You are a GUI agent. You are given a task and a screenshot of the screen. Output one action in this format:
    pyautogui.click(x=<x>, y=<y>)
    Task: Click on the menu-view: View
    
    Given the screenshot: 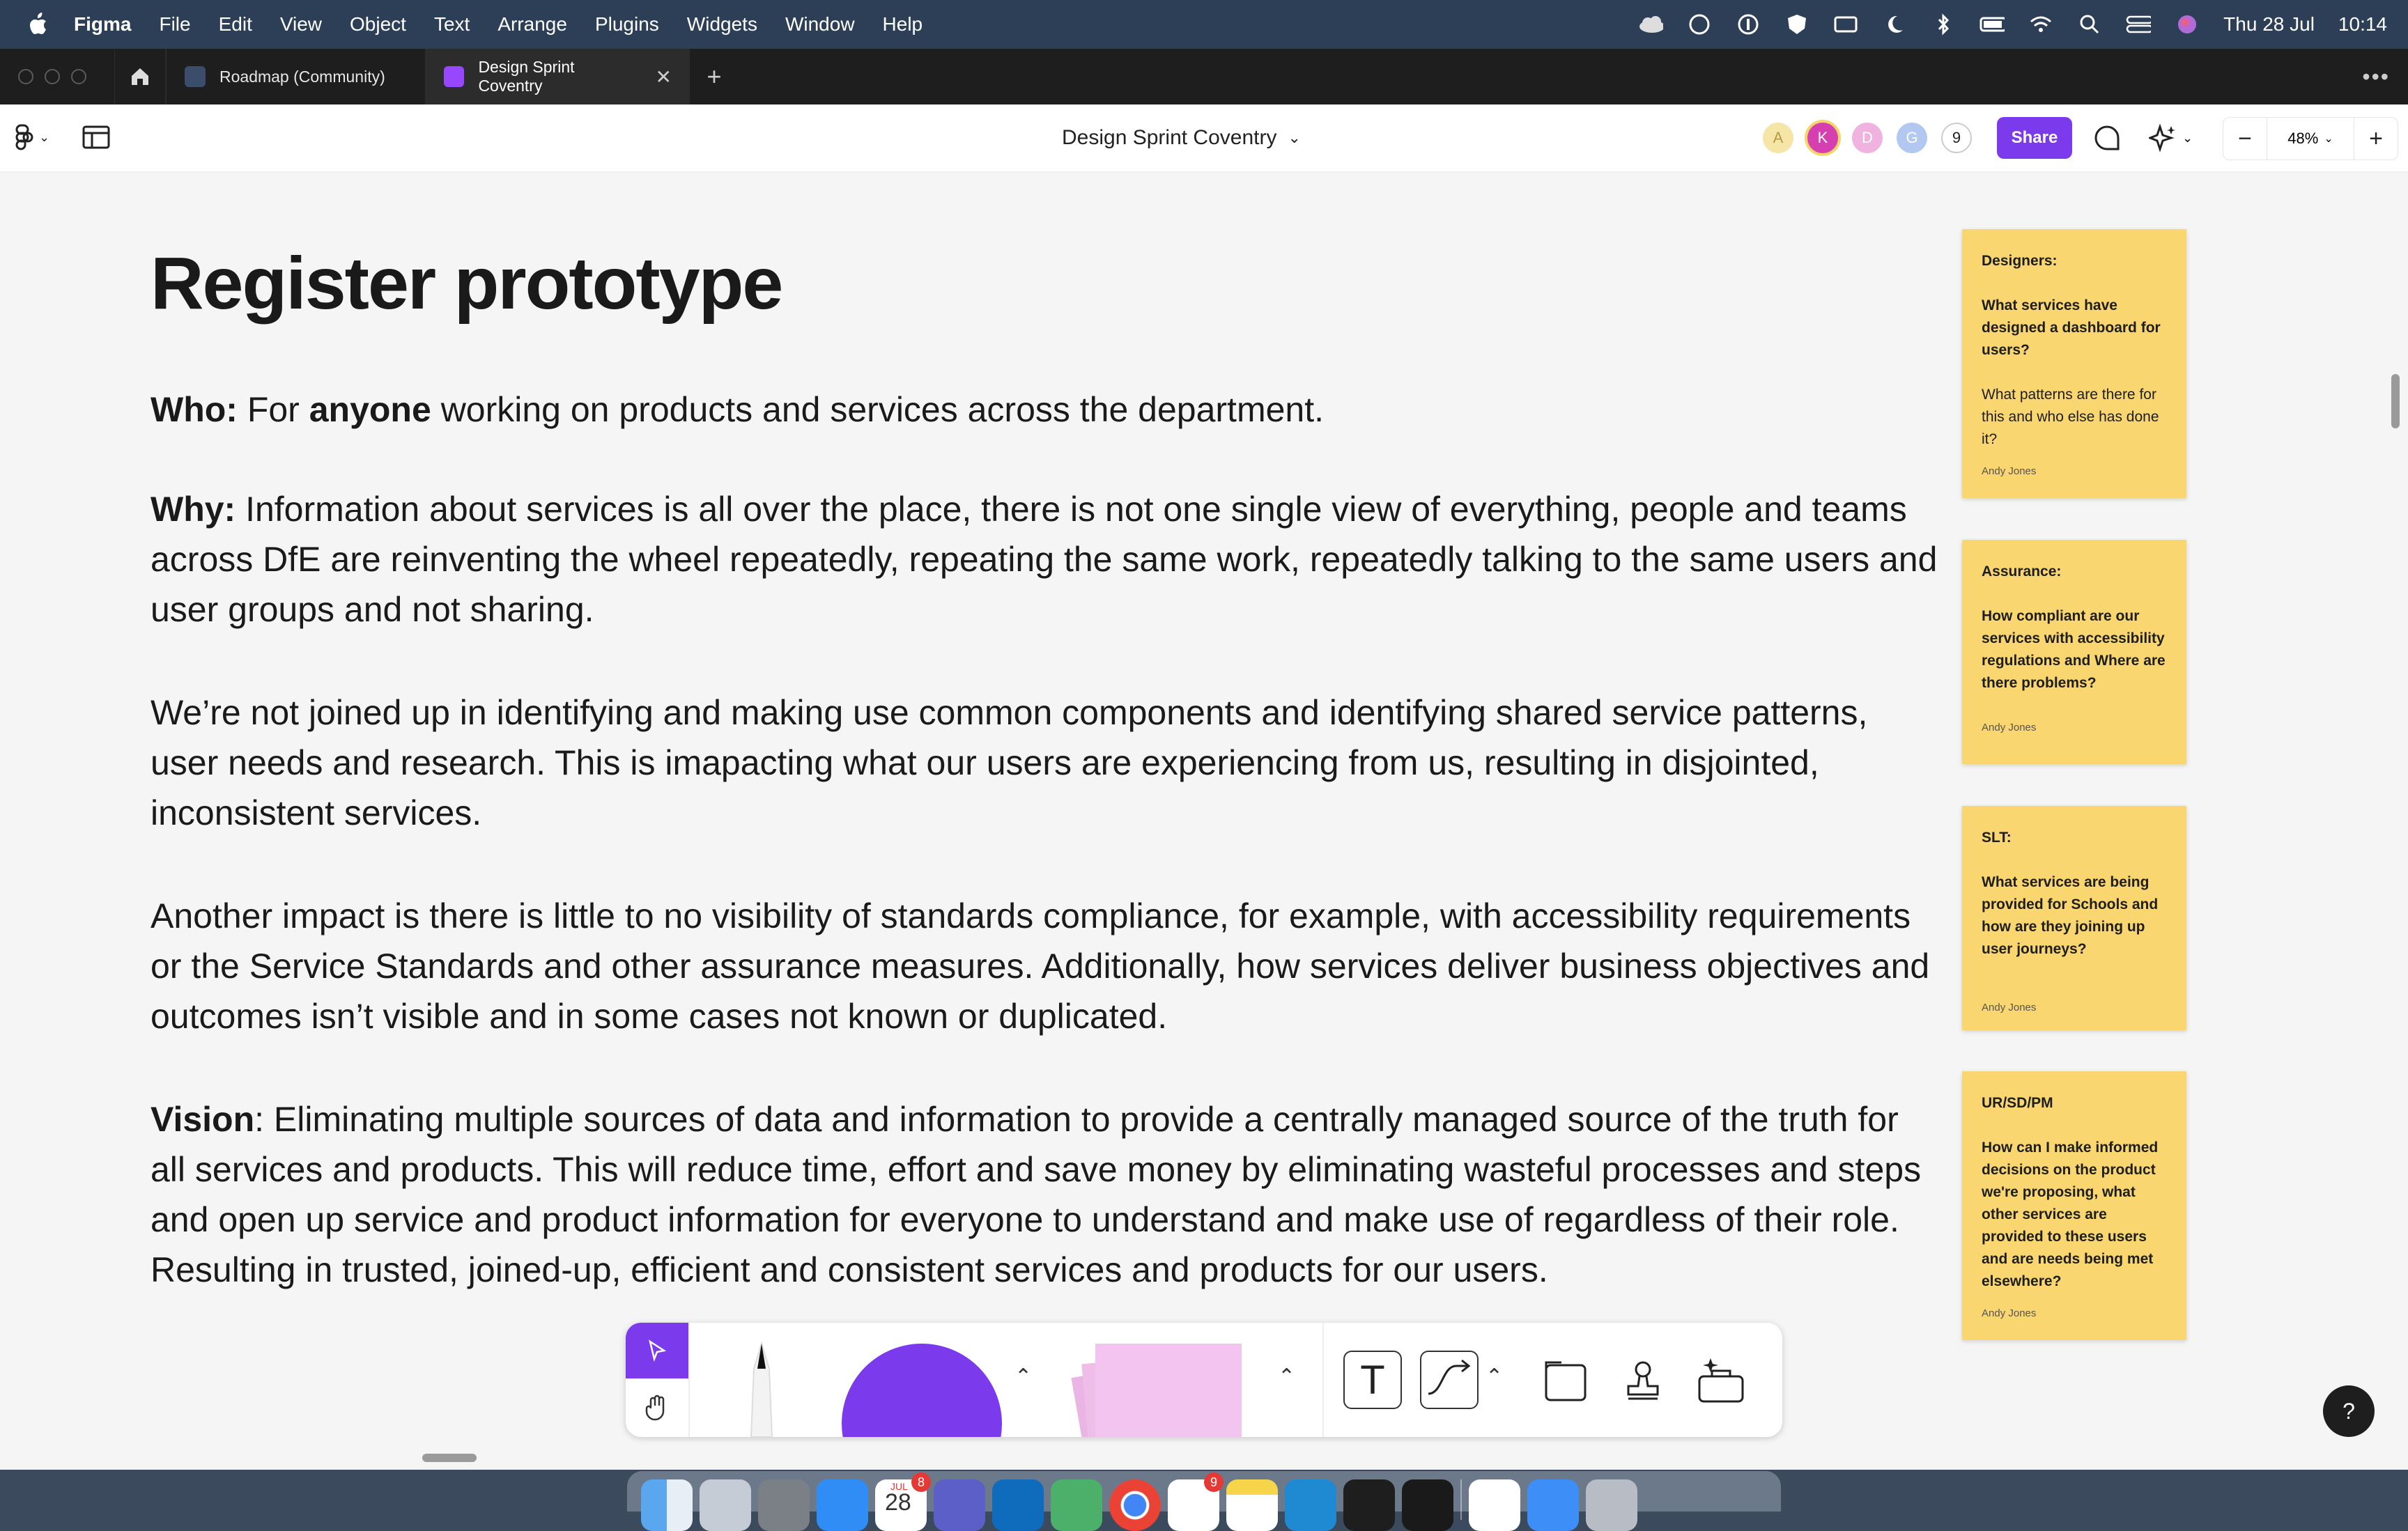 What is the action you would take?
    pyautogui.click(x=301, y=24)
    